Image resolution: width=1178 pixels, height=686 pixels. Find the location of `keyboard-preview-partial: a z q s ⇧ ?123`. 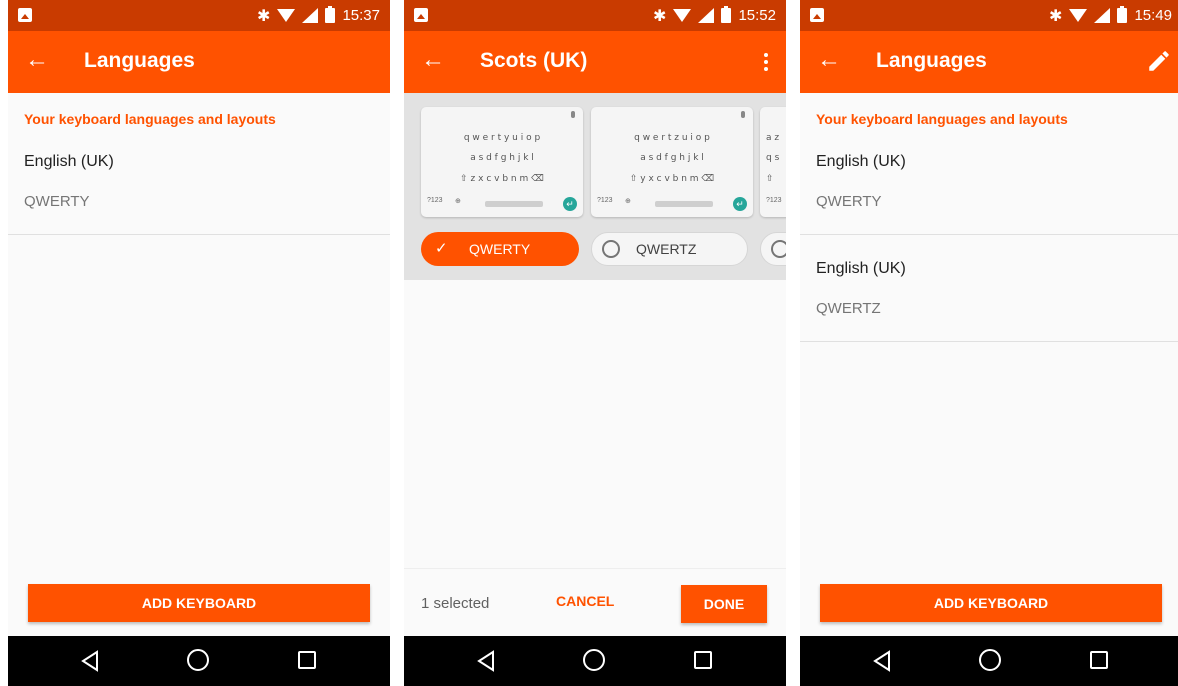

keyboard-preview-partial: a z q s ⇧ ?123 is located at coordinates (773, 162).